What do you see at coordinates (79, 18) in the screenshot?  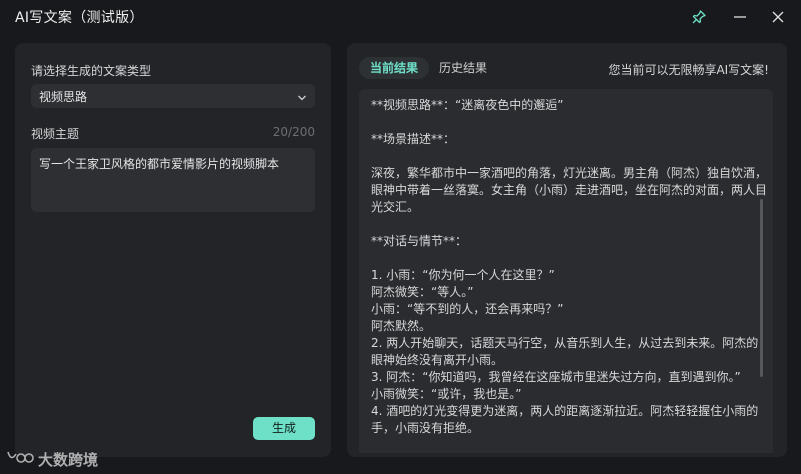 I see `window-title: AI写文案（测试版）` at bounding box center [79, 18].